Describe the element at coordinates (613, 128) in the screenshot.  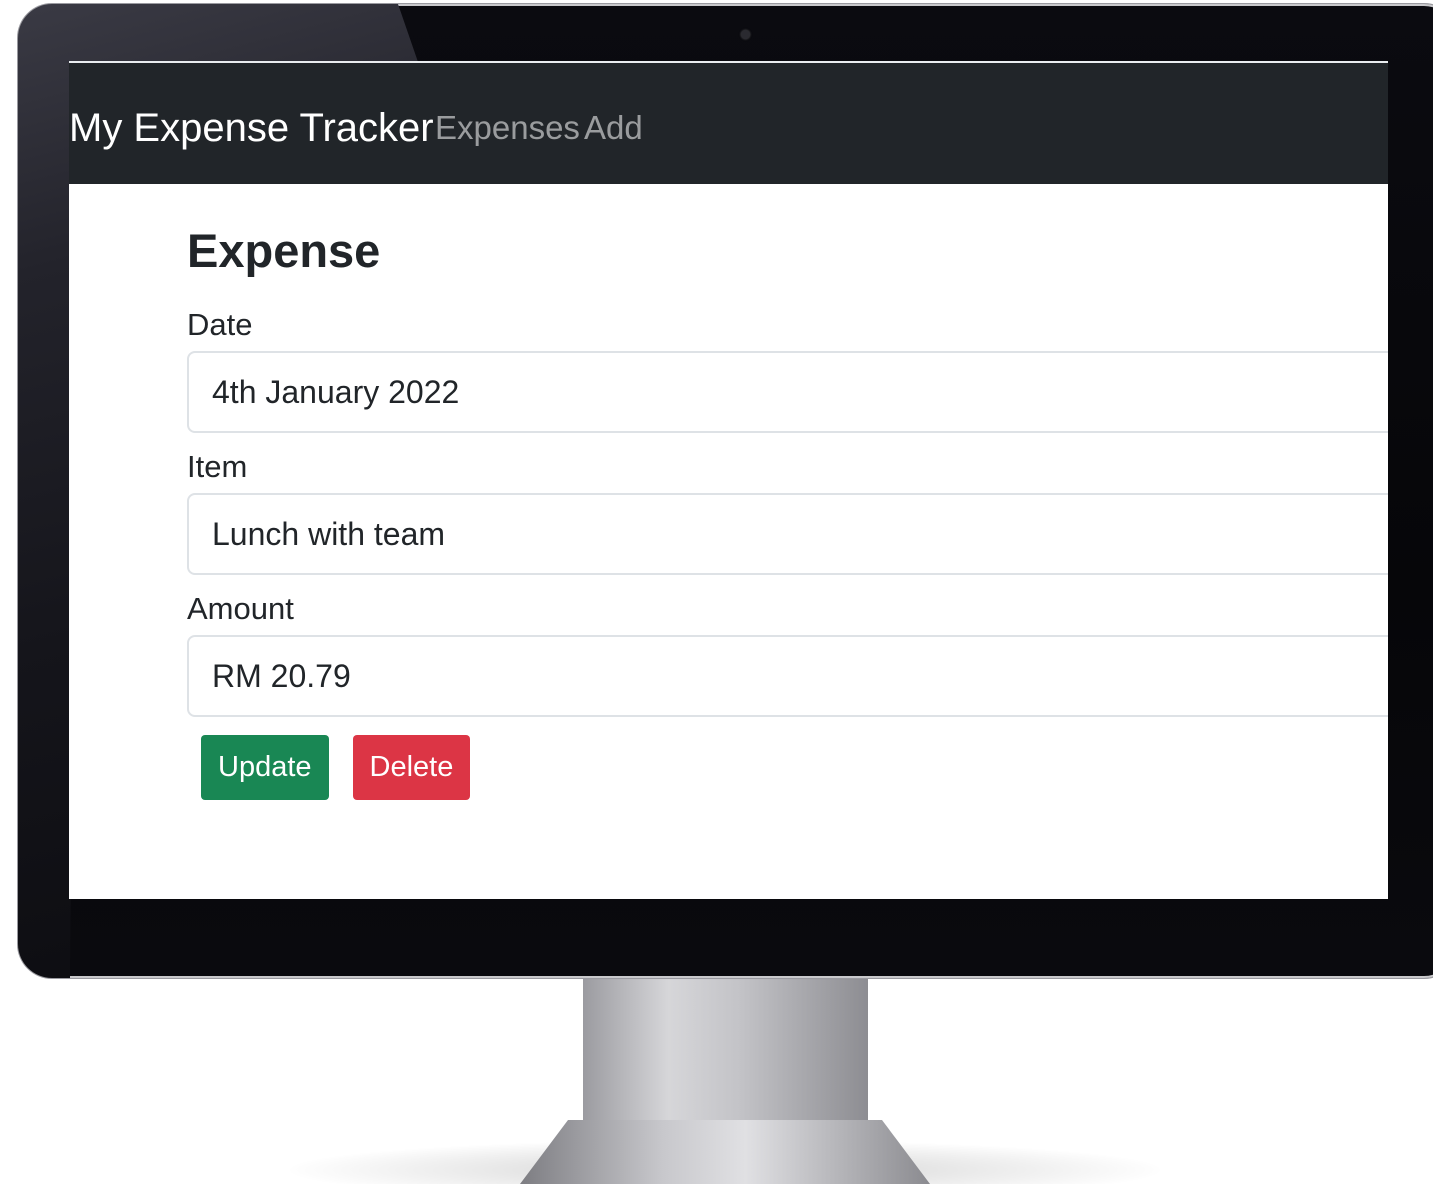
I see `nav-link-add: Add` at that location.